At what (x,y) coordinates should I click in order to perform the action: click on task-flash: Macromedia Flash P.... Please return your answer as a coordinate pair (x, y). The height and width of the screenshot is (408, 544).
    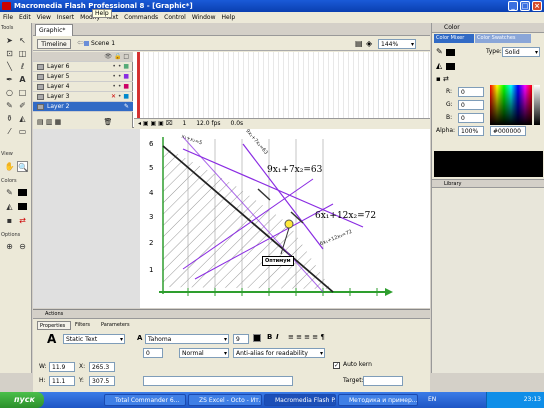
    Looking at the image, I should click on (300, 400).